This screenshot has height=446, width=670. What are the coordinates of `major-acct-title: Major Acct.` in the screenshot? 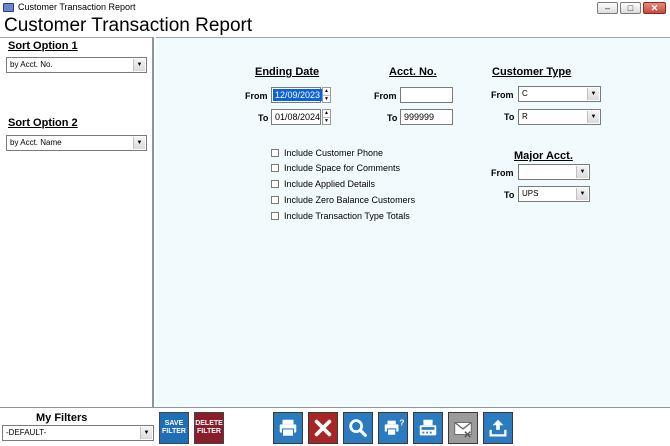 It's located at (543, 156).